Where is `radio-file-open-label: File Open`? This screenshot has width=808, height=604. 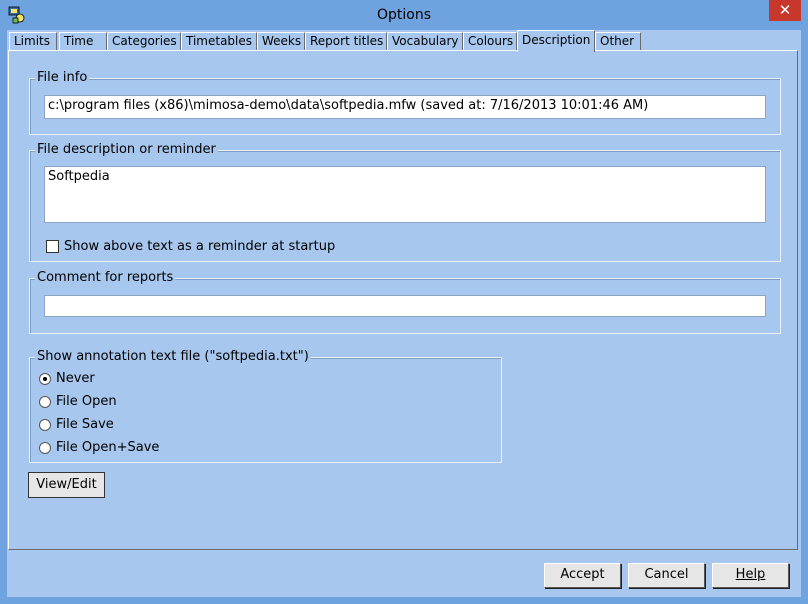 radio-file-open-label: File Open is located at coordinates (86, 401).